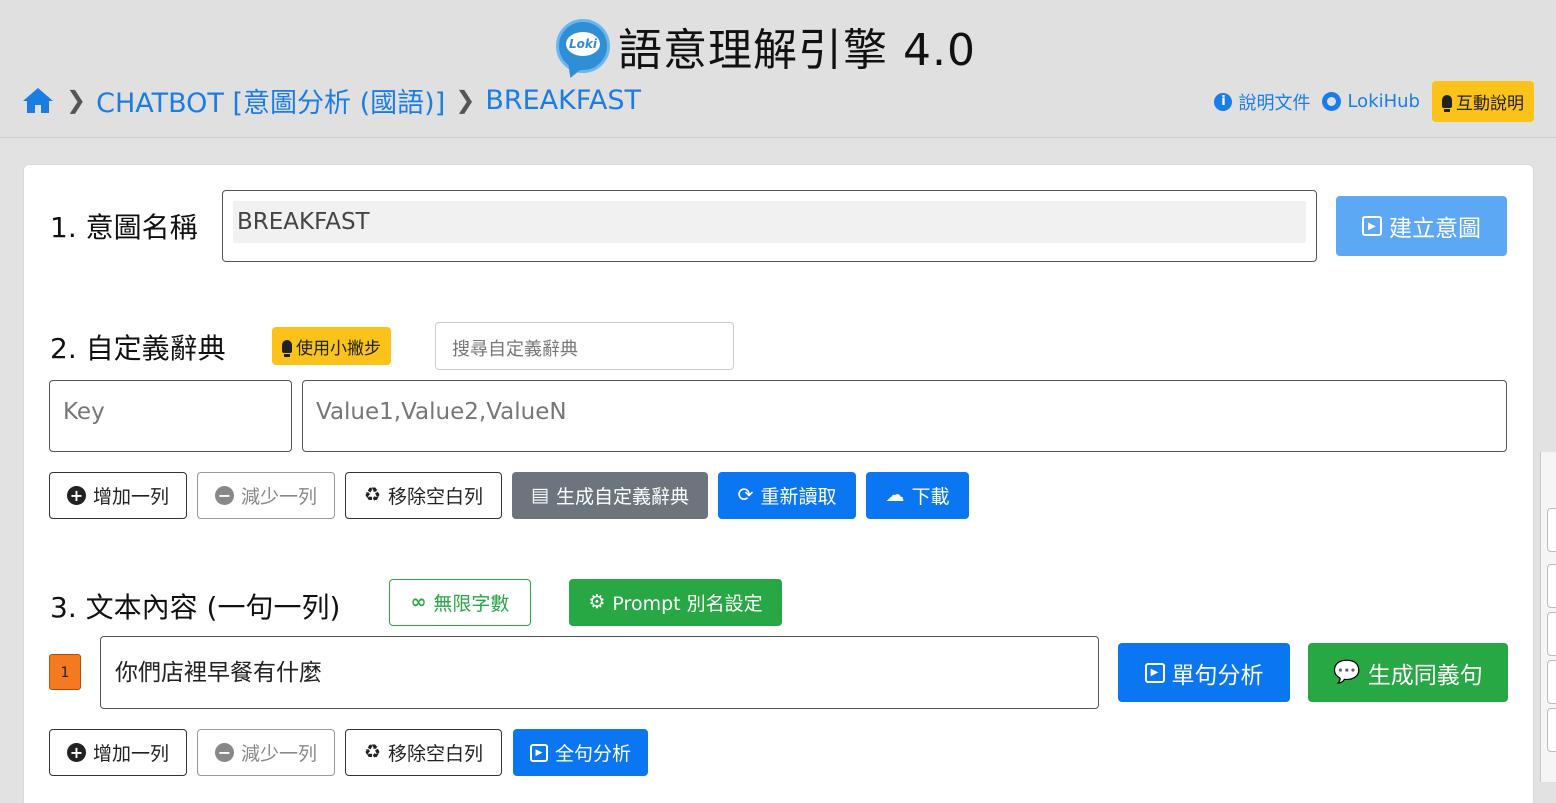 This screenshot has height=803, width=1556. Describe the element at coordinates (599, 672) in the screenshot. I see `sentence-input: 你們店裡早餐有什麼` at that location.